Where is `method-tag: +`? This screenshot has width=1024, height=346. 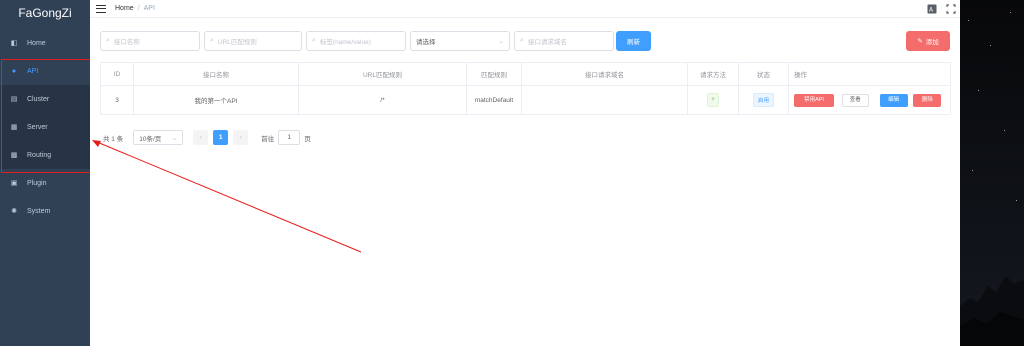 method-tag: + is located at coordinates (713, 100).